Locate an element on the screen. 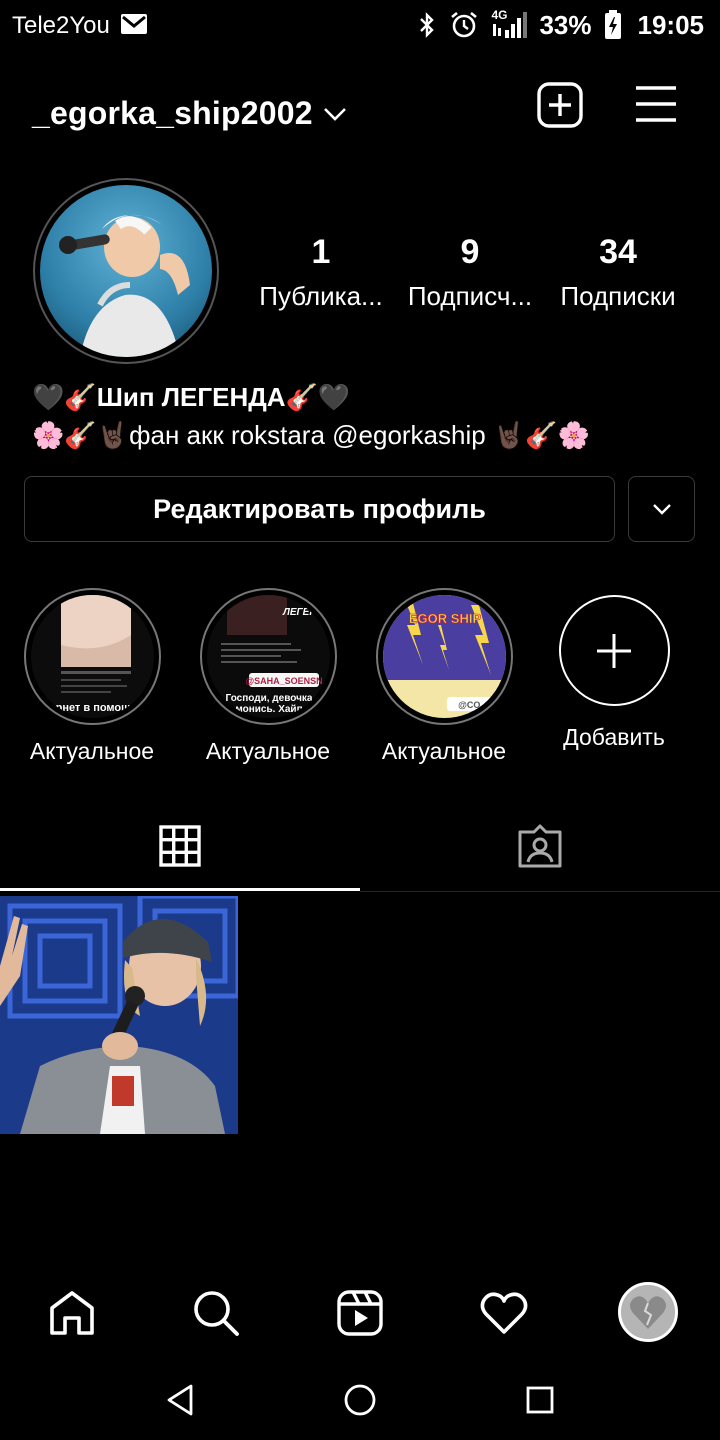 This screenshot has width=720, height=1440. nav-activity is located at coordinates (504, 1313).